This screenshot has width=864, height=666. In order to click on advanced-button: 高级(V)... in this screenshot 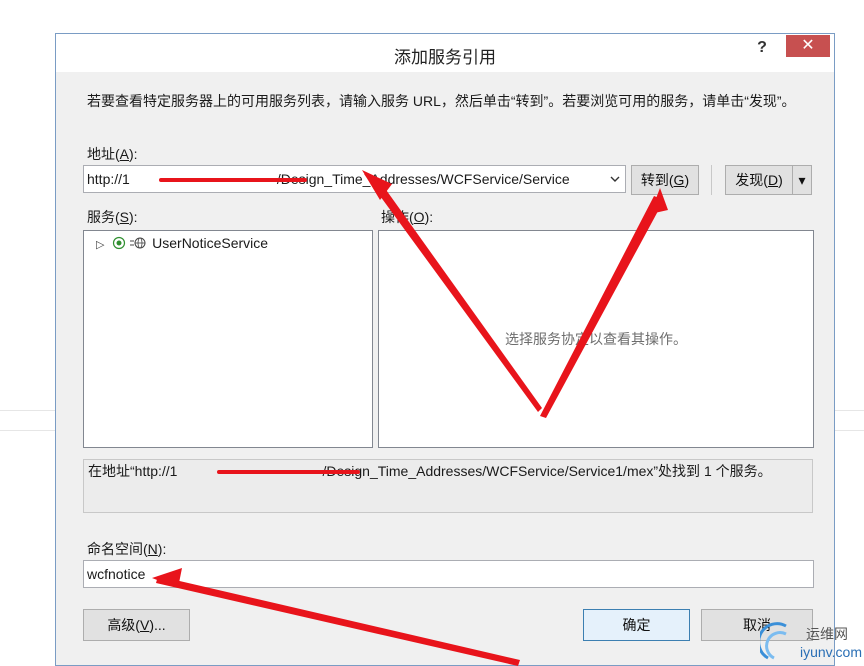, I will do `click(136, 625)`.